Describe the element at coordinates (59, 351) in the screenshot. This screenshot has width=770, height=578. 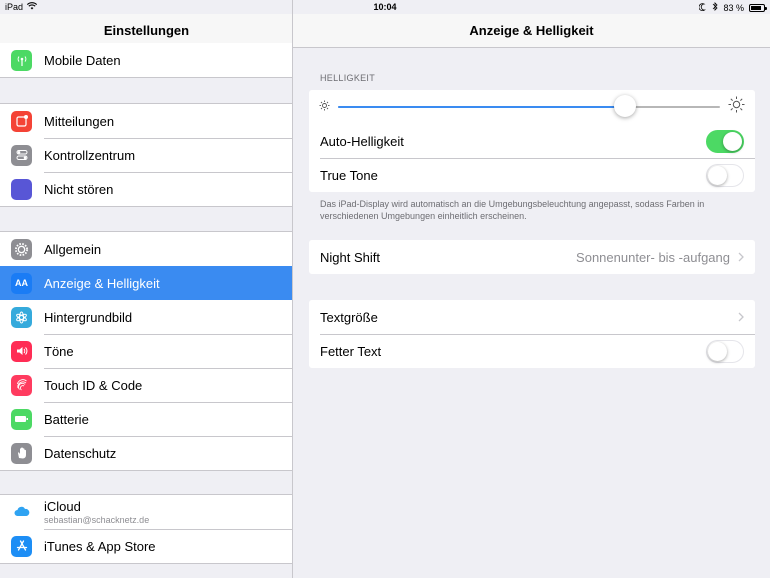
I see `sidebar-item-label: Töne` at that location.